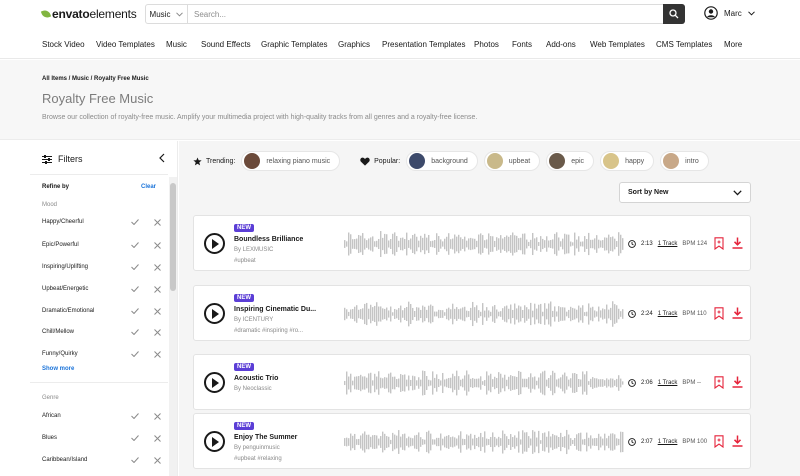  Describe the element at coordinates (102, 245) in the screenshot. I see `filter-row-mood: Epic/Powerful` at that location.